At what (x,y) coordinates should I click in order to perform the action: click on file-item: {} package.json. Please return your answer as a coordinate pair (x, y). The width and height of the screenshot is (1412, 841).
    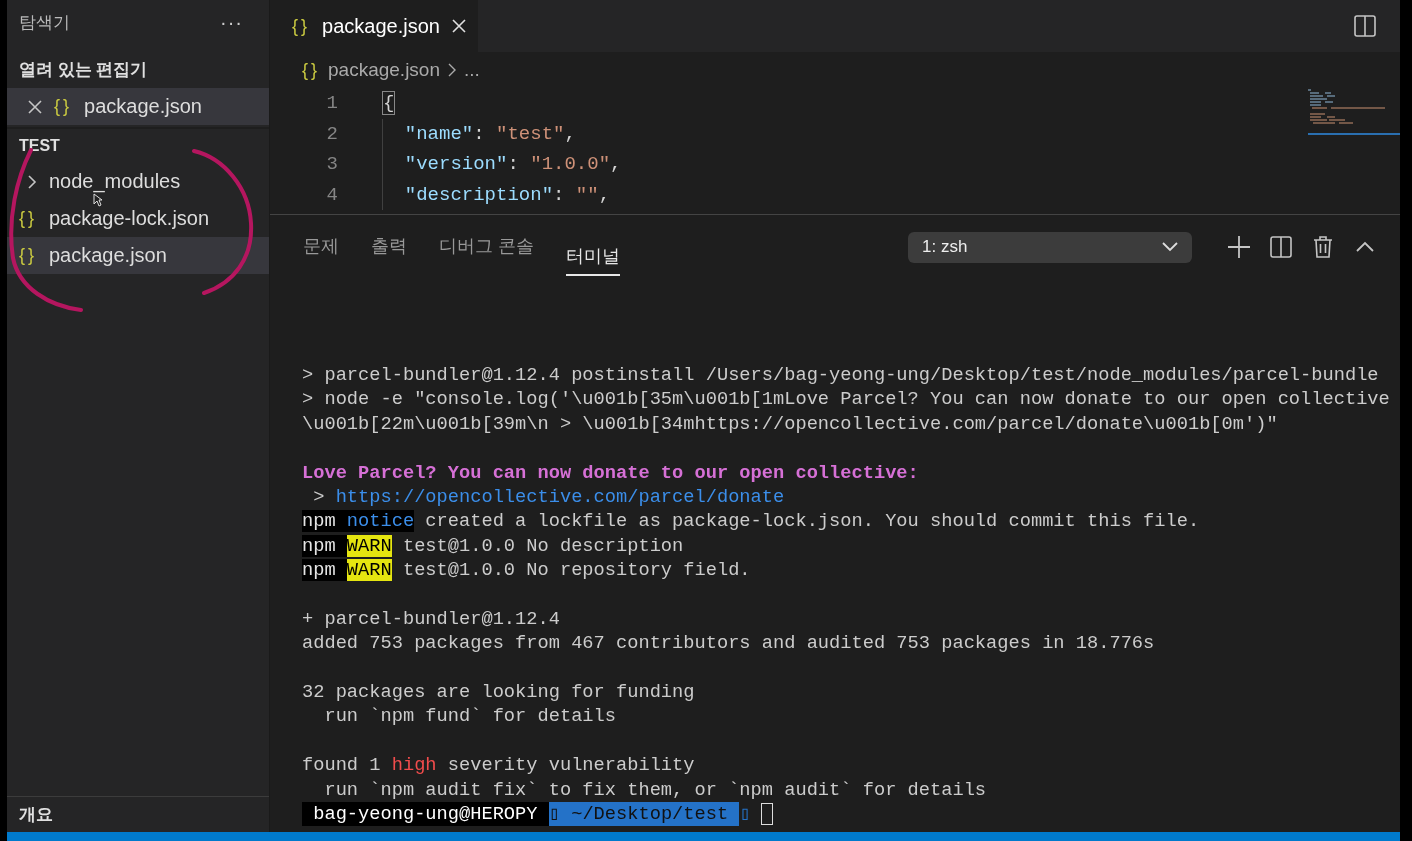
    Looking at the image, I should click on (138, 255).